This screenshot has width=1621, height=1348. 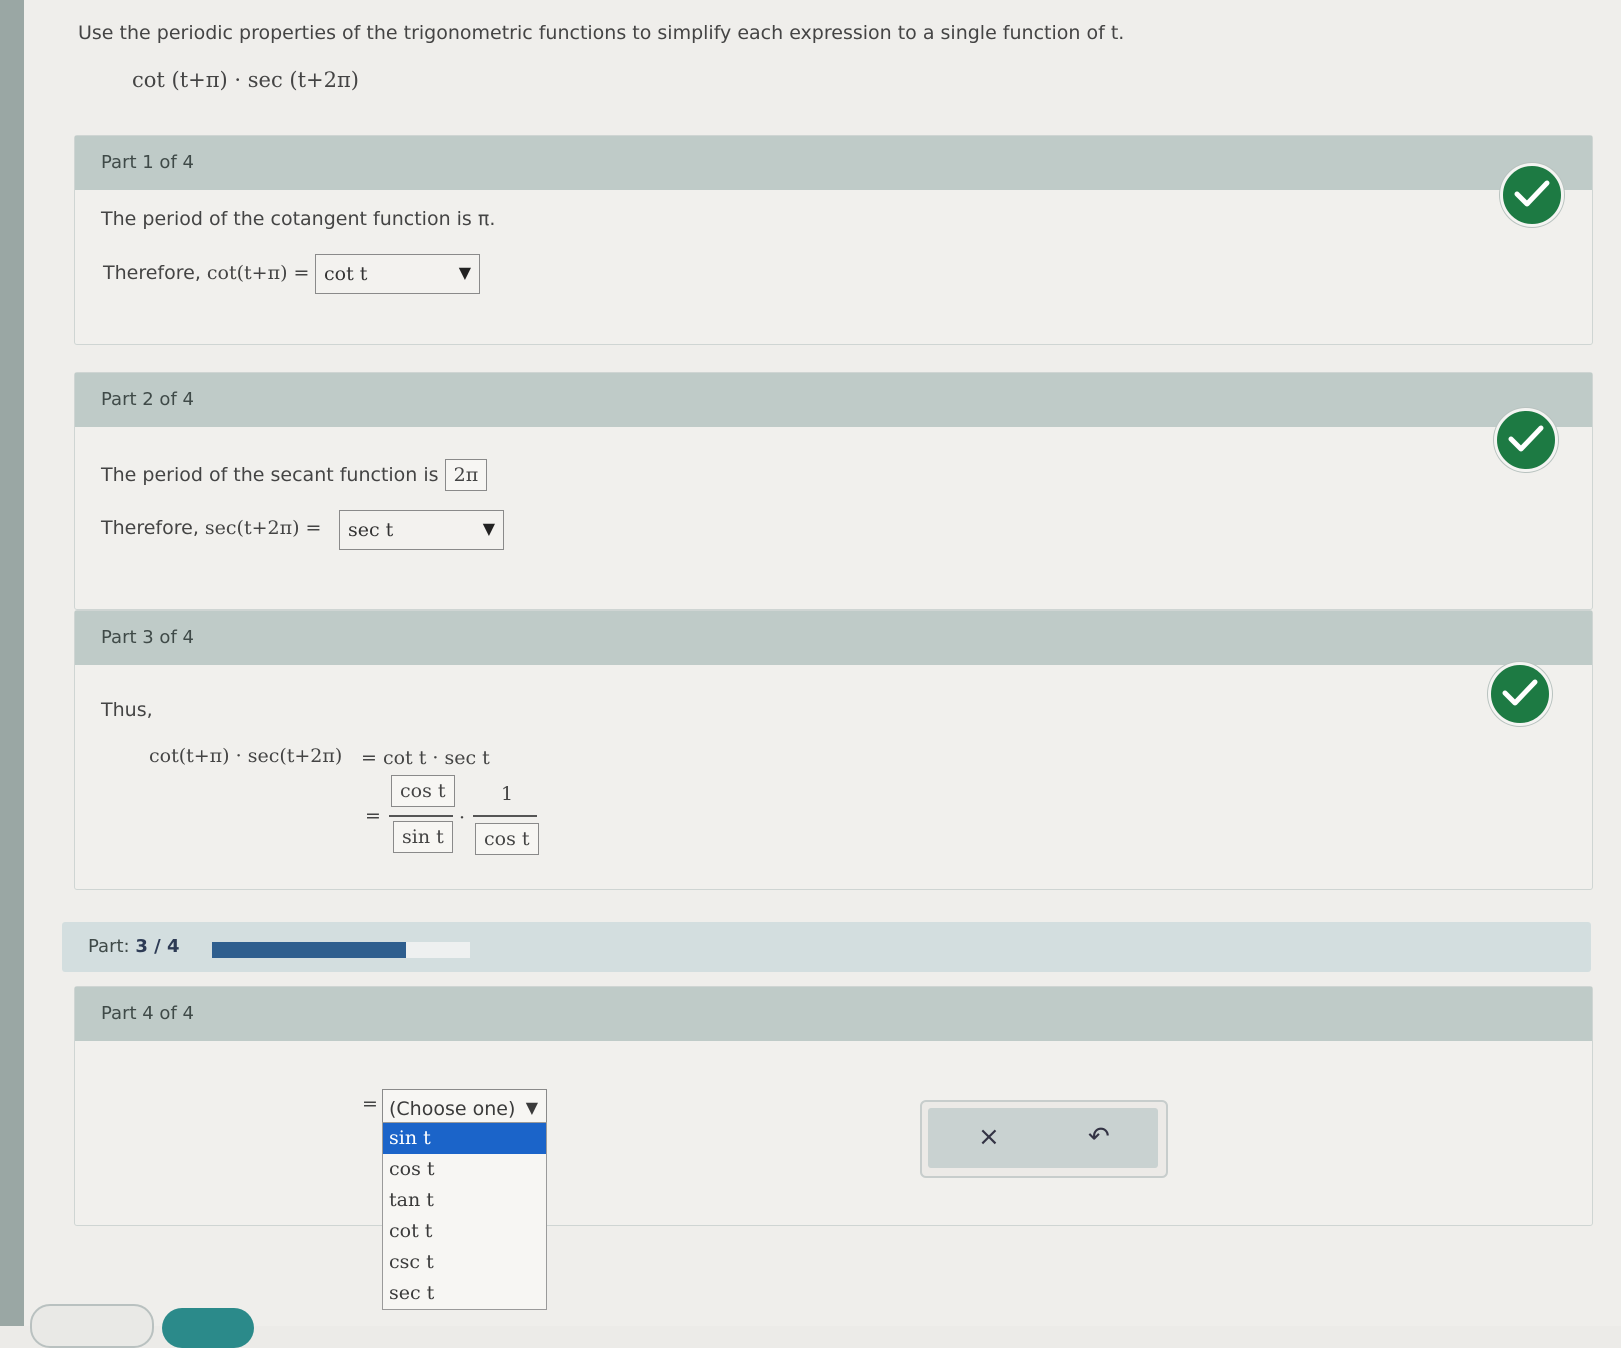 What do you see at coordinates (147, 1013) in the screenshot?
I see `part-4-title: Part 4 of 4` at bounding box center [147, 1013].